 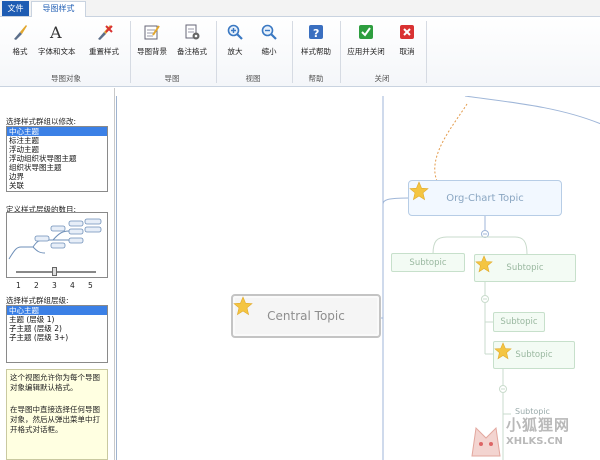 I want to click on help-paragraph: 在导图中直接选择任何导图对象，然后从弹出菜单中打开格式对话框。, so click(x=55, y=419).